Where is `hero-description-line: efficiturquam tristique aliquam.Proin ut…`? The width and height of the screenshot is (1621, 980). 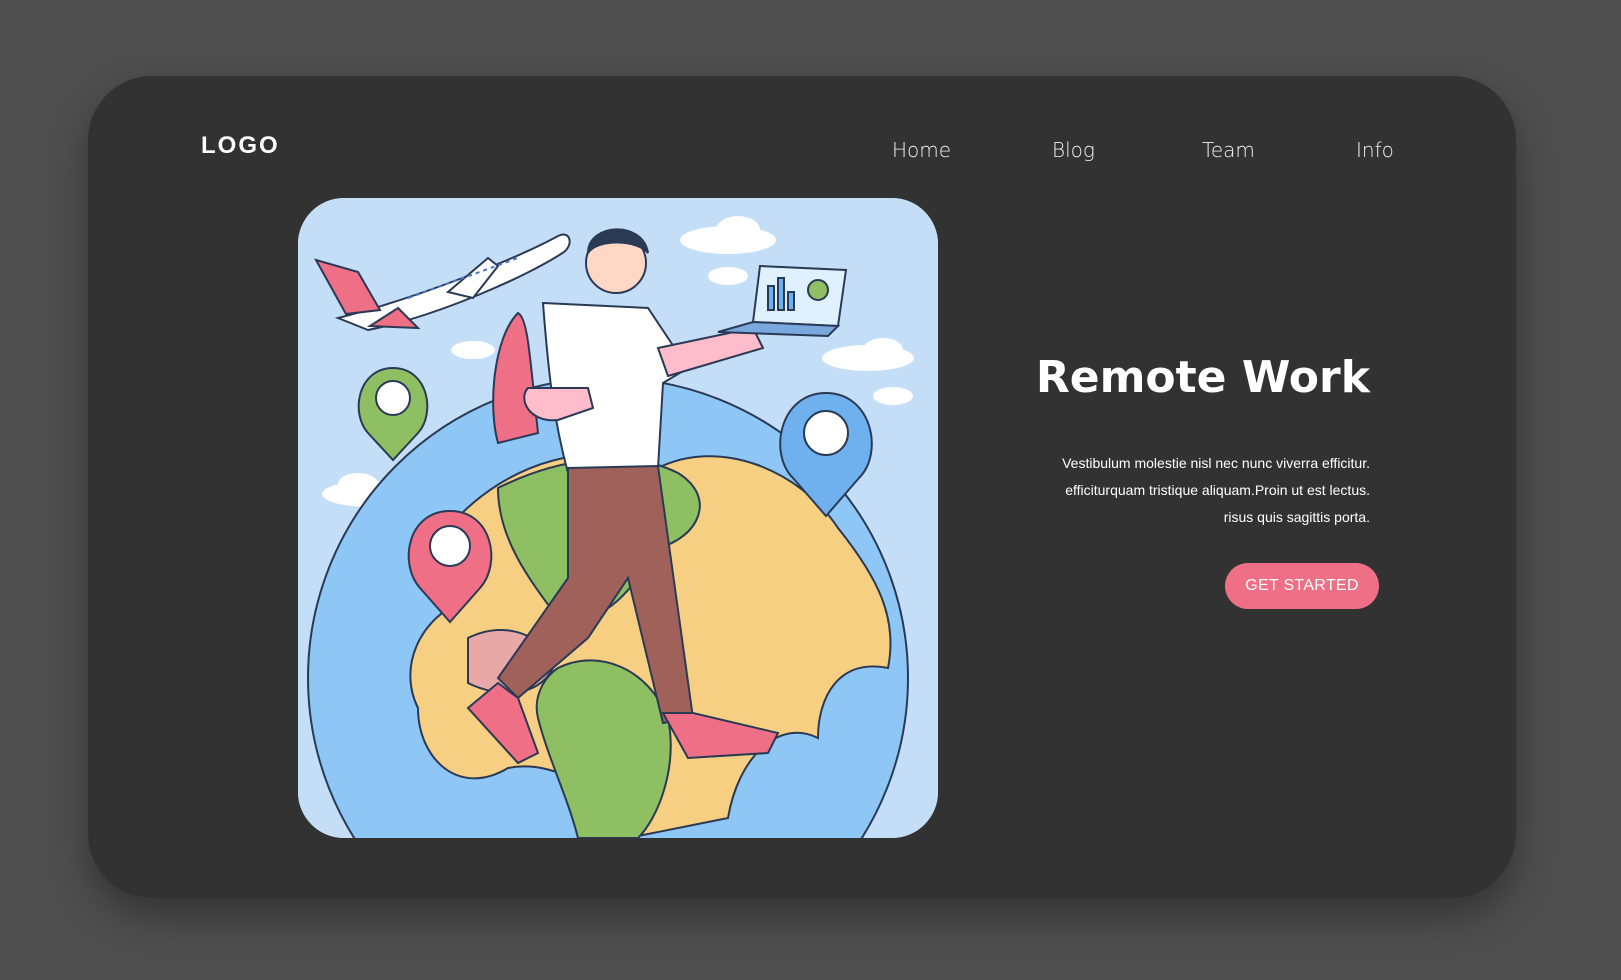 hero-description-line: efficiturquam tristique aliquam.Proin ut… is located at coordinates (1217, 490).